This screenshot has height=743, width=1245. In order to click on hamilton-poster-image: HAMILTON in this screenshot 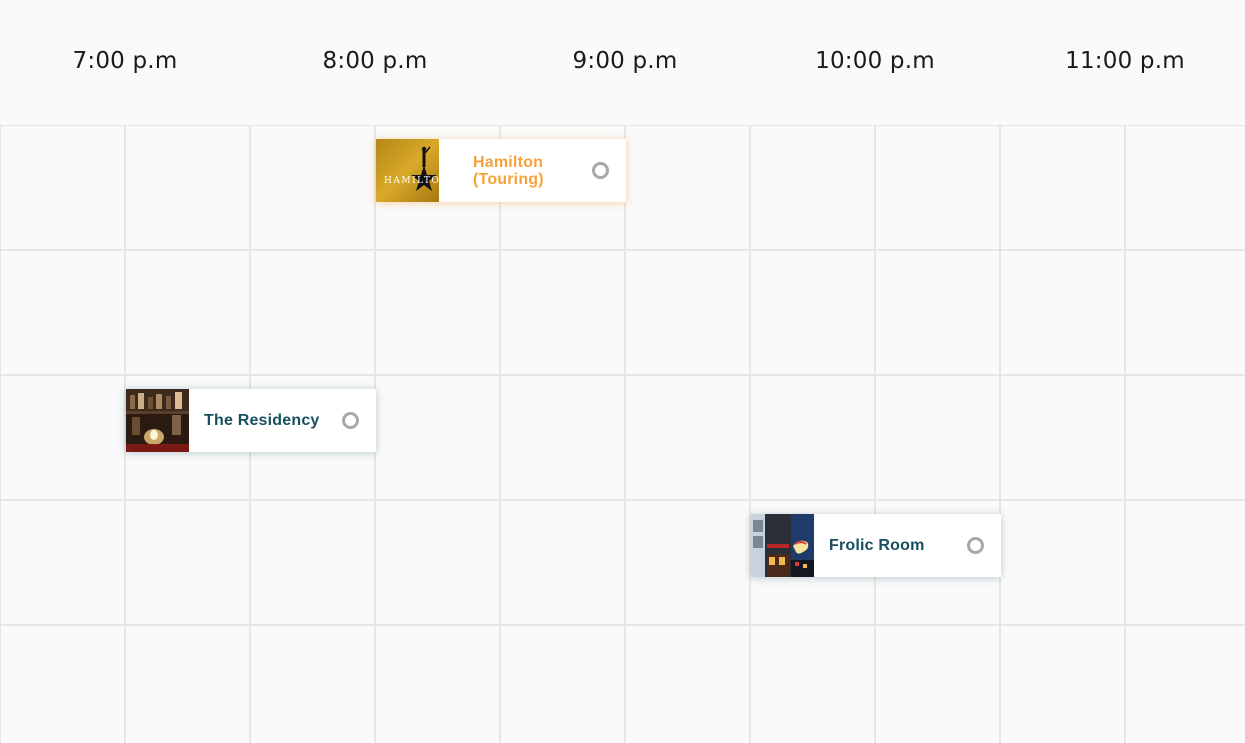, I will do `click(407, 170)`.